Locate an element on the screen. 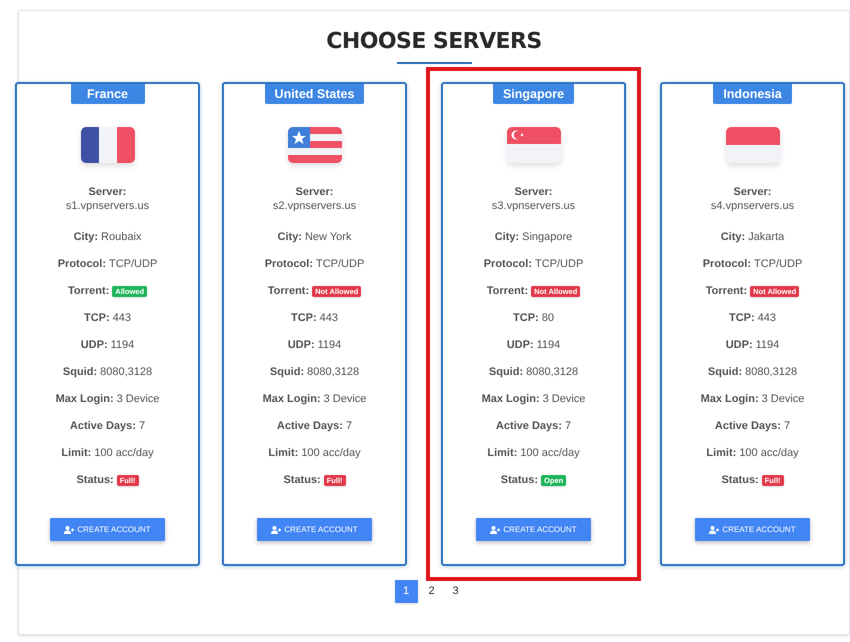 This screenshot has width=850, height=642. page-link: 1 is located at coordinates (406, 591).